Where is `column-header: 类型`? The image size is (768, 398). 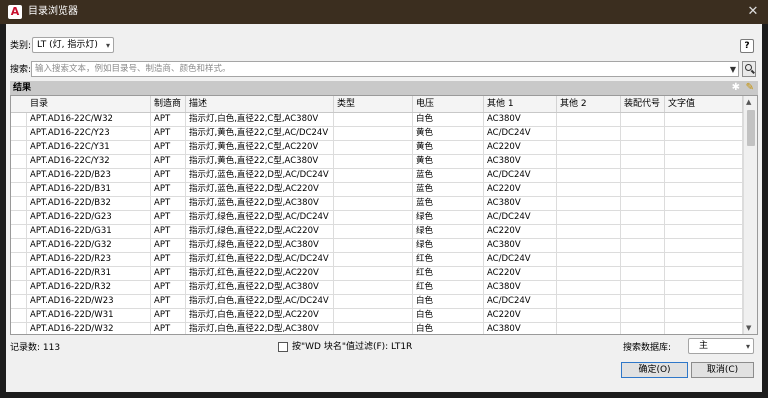
column-header: 类型 is located at coordinates (373, 104).